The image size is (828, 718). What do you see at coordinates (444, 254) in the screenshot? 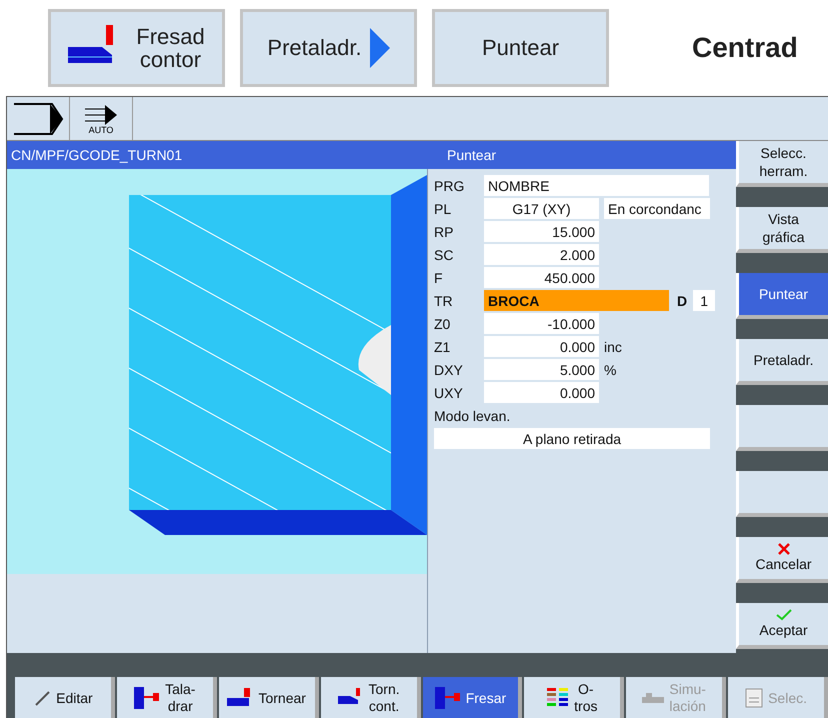
I see `param-label: SC` at bounding box center [444, 254].